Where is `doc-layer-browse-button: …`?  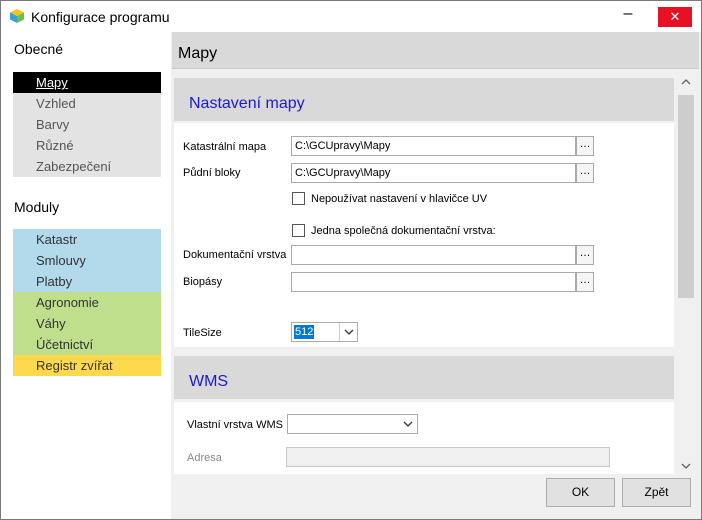 doc-layer-browse-button: … is located at coordinates (585, 255).